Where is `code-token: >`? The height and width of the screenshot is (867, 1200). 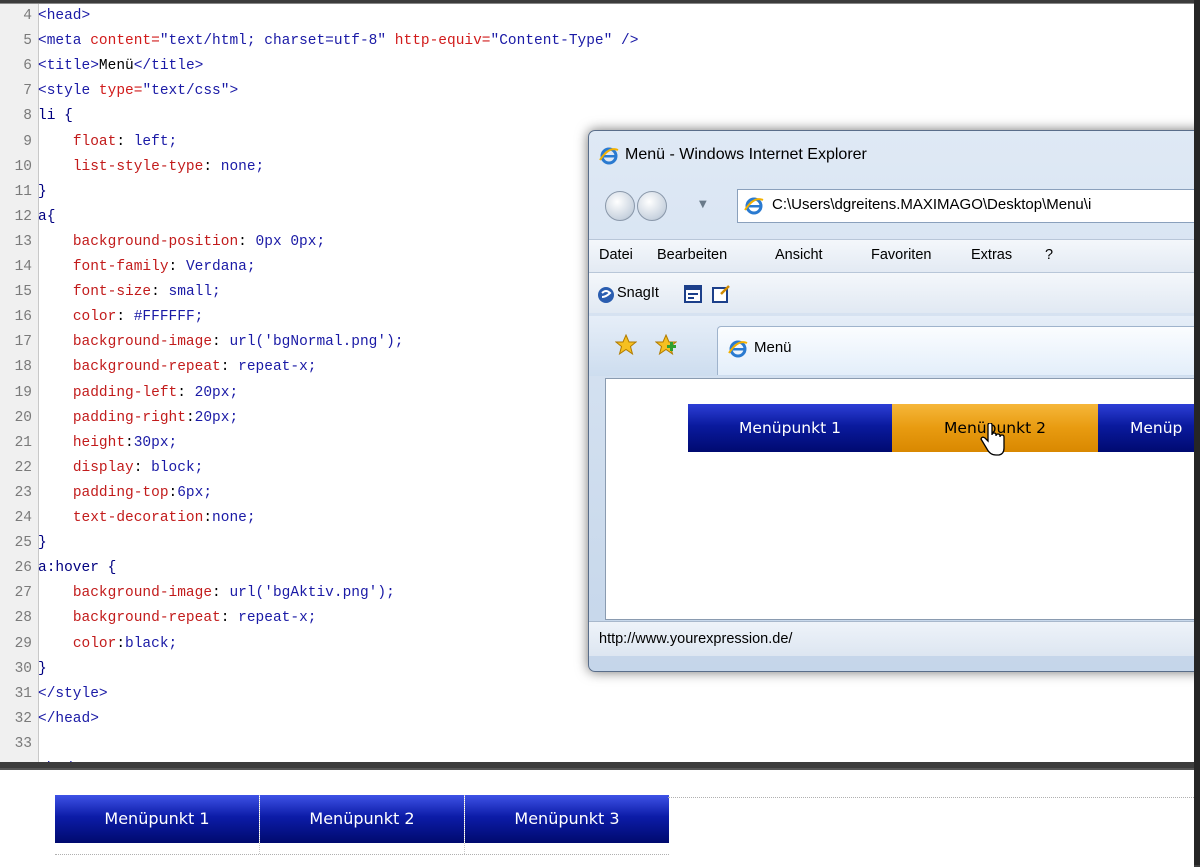
code-token: > is located at coordinates (234, 91).